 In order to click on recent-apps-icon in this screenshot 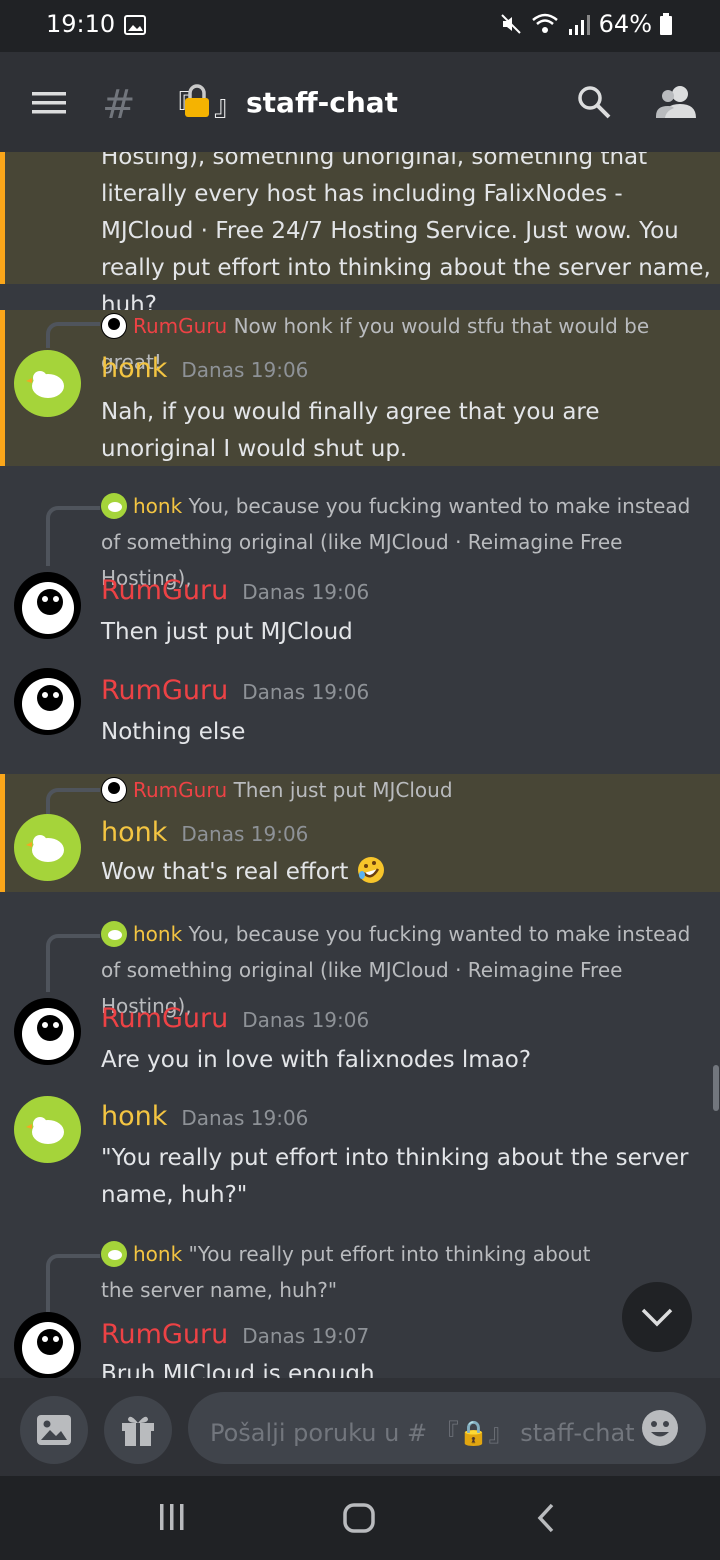, I will do `click(172, 1517)`.